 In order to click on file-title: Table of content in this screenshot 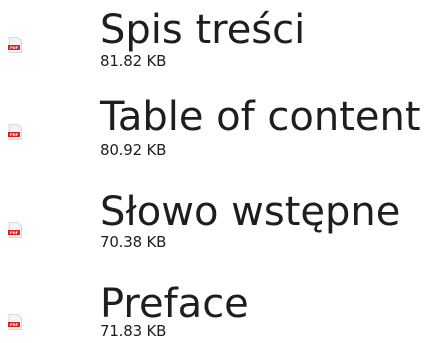, I will do `click(260, 117)`.